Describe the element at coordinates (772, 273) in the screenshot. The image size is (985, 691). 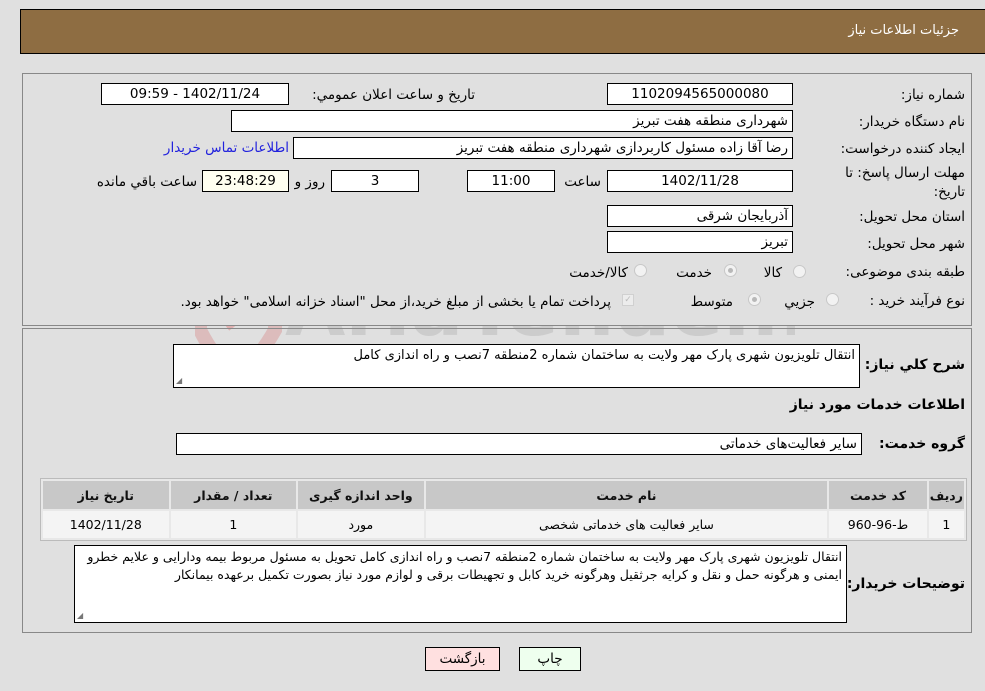
I see `category-option-goods: کالا` at that location.